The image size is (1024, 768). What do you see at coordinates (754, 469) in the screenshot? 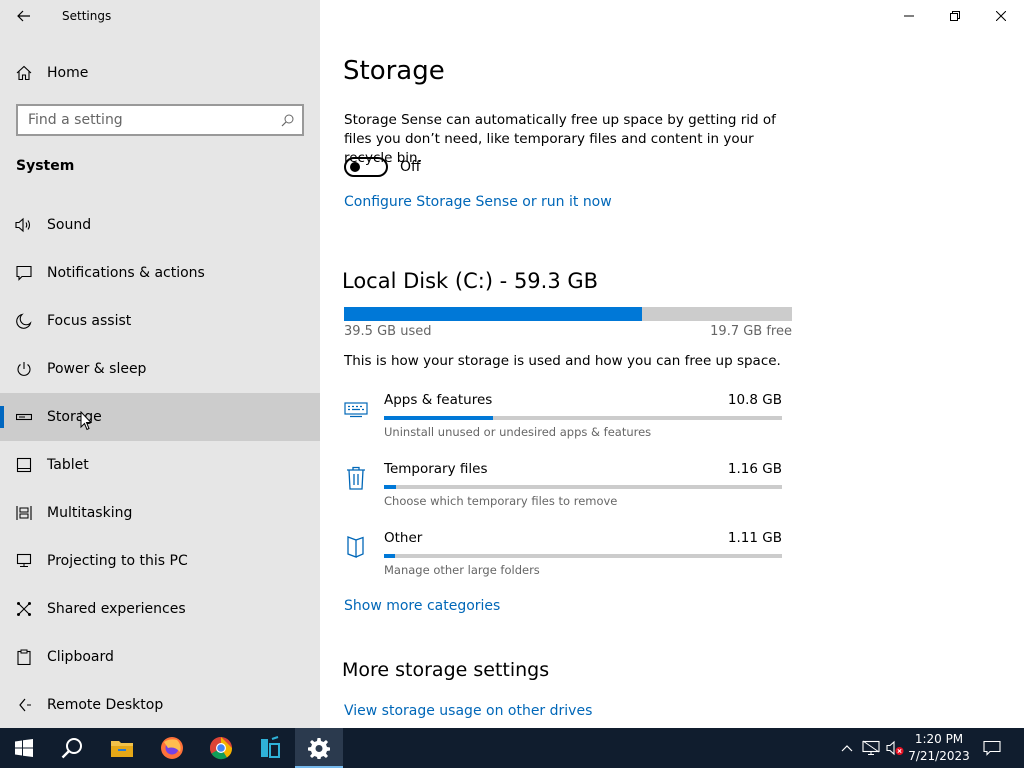
I see `category-size: 1.16 GB` at bounding box center [754, 469].